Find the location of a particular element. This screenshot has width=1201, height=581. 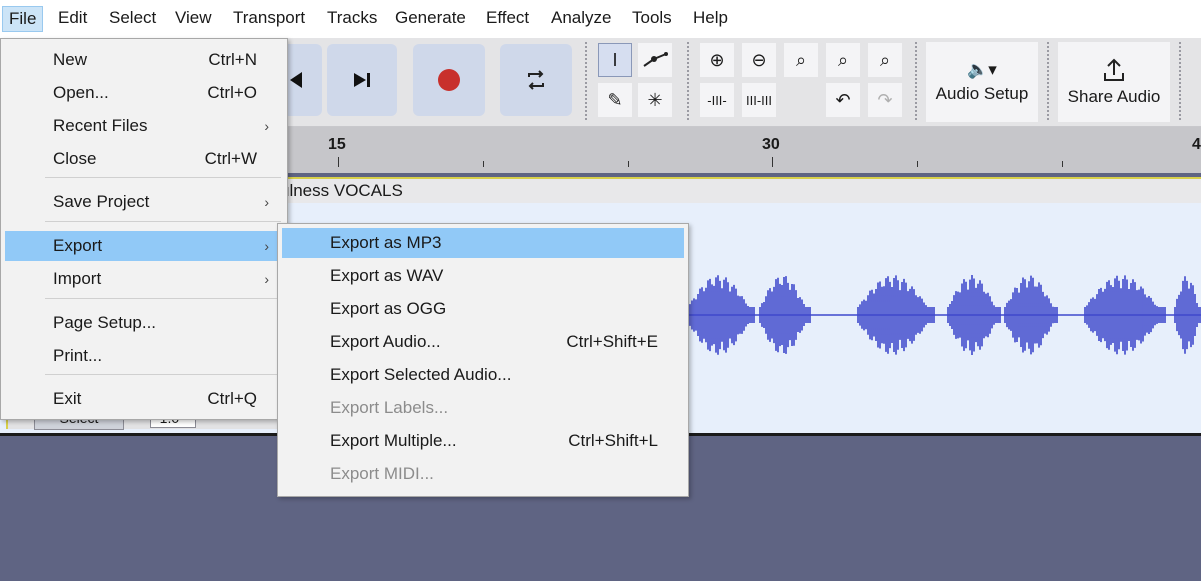

record-icon is located at coordinates (449, 80).